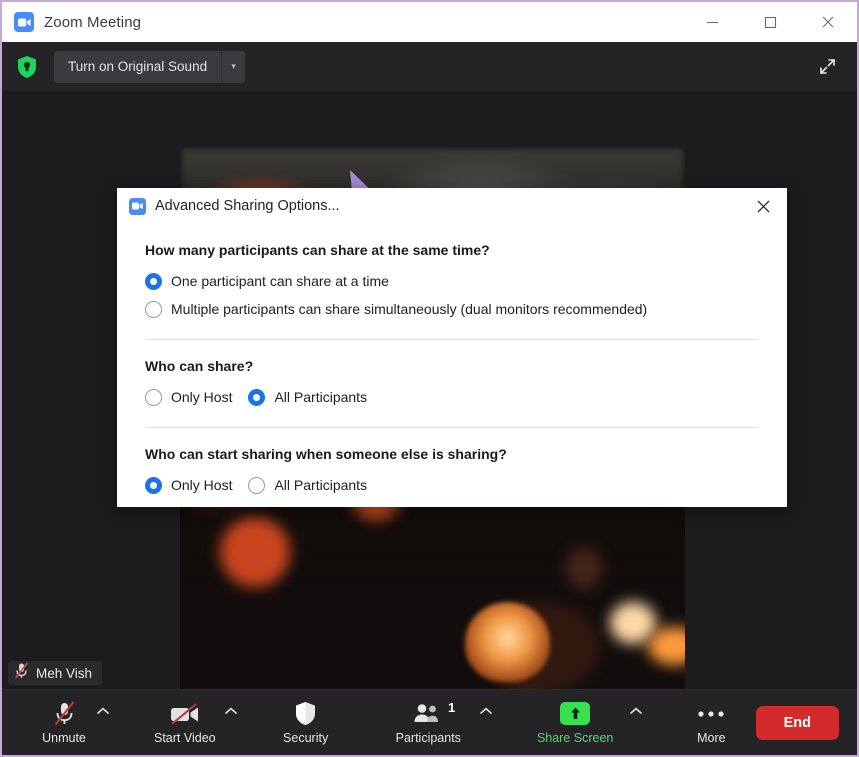 Image resolution: width=859 pixels, height=757 pixels. I want to click on original-sound-control: Turn on Original Sound ▾, so click(150, 66).